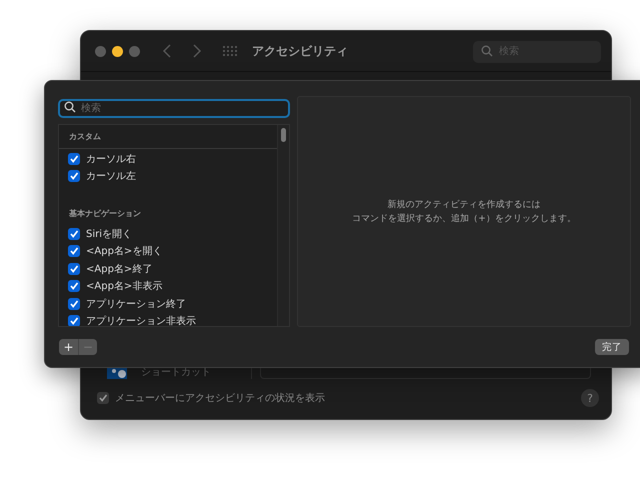  I want to click on zoom-button, so click(134, 51).